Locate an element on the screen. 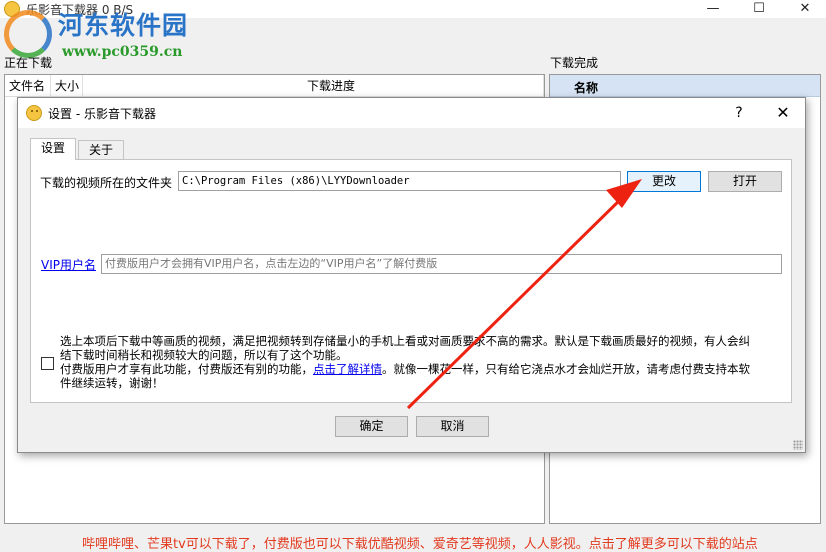 The width and height of the screenshot is (826, 552). quality-line3-post: 。就像一棵花一样，只有给它浇点水才会灿烂开放，请考虑付费支持本软 is located at coordinates (566, 369).